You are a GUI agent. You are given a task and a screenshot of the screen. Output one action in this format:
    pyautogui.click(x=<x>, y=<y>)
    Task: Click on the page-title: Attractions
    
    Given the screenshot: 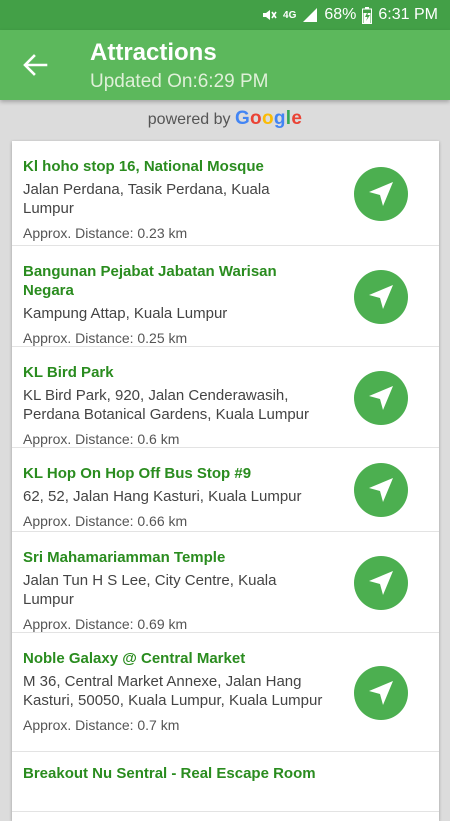 What is the action you would take?
    pyautogui.click(x=153, y=52)
    